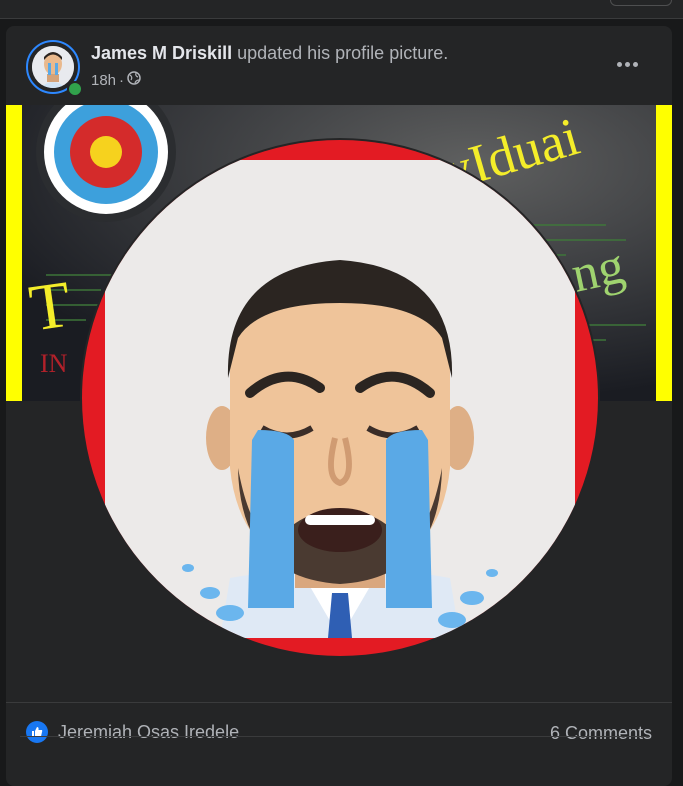  Describe the element at coordinates (134, 80) in the screenshot. I see `globe-icon` at that location.